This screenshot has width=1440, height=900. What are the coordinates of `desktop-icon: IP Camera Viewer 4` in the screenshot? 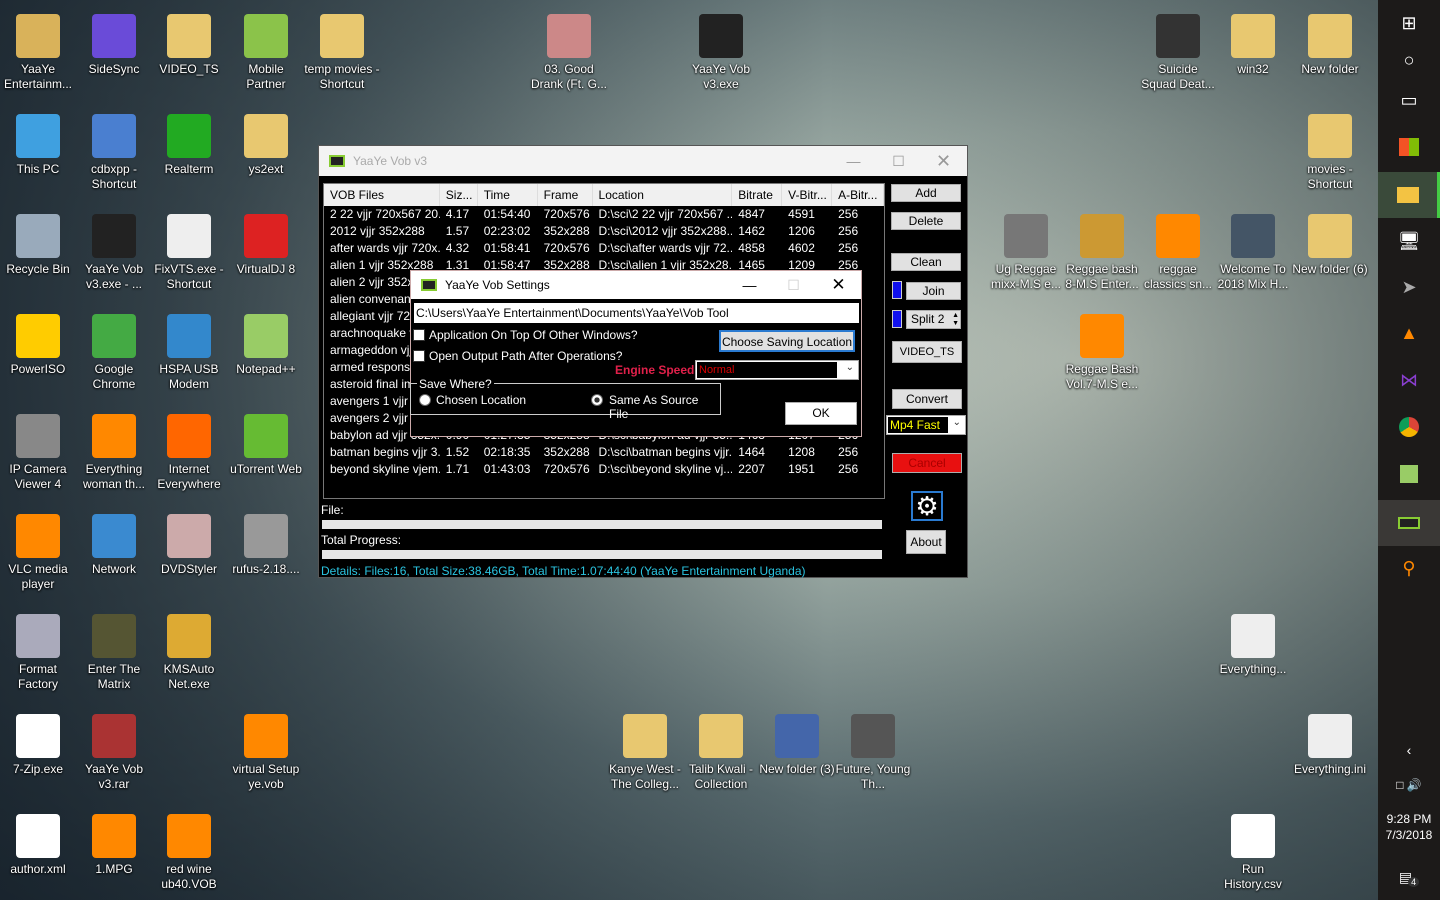 It's located at (38, 450).